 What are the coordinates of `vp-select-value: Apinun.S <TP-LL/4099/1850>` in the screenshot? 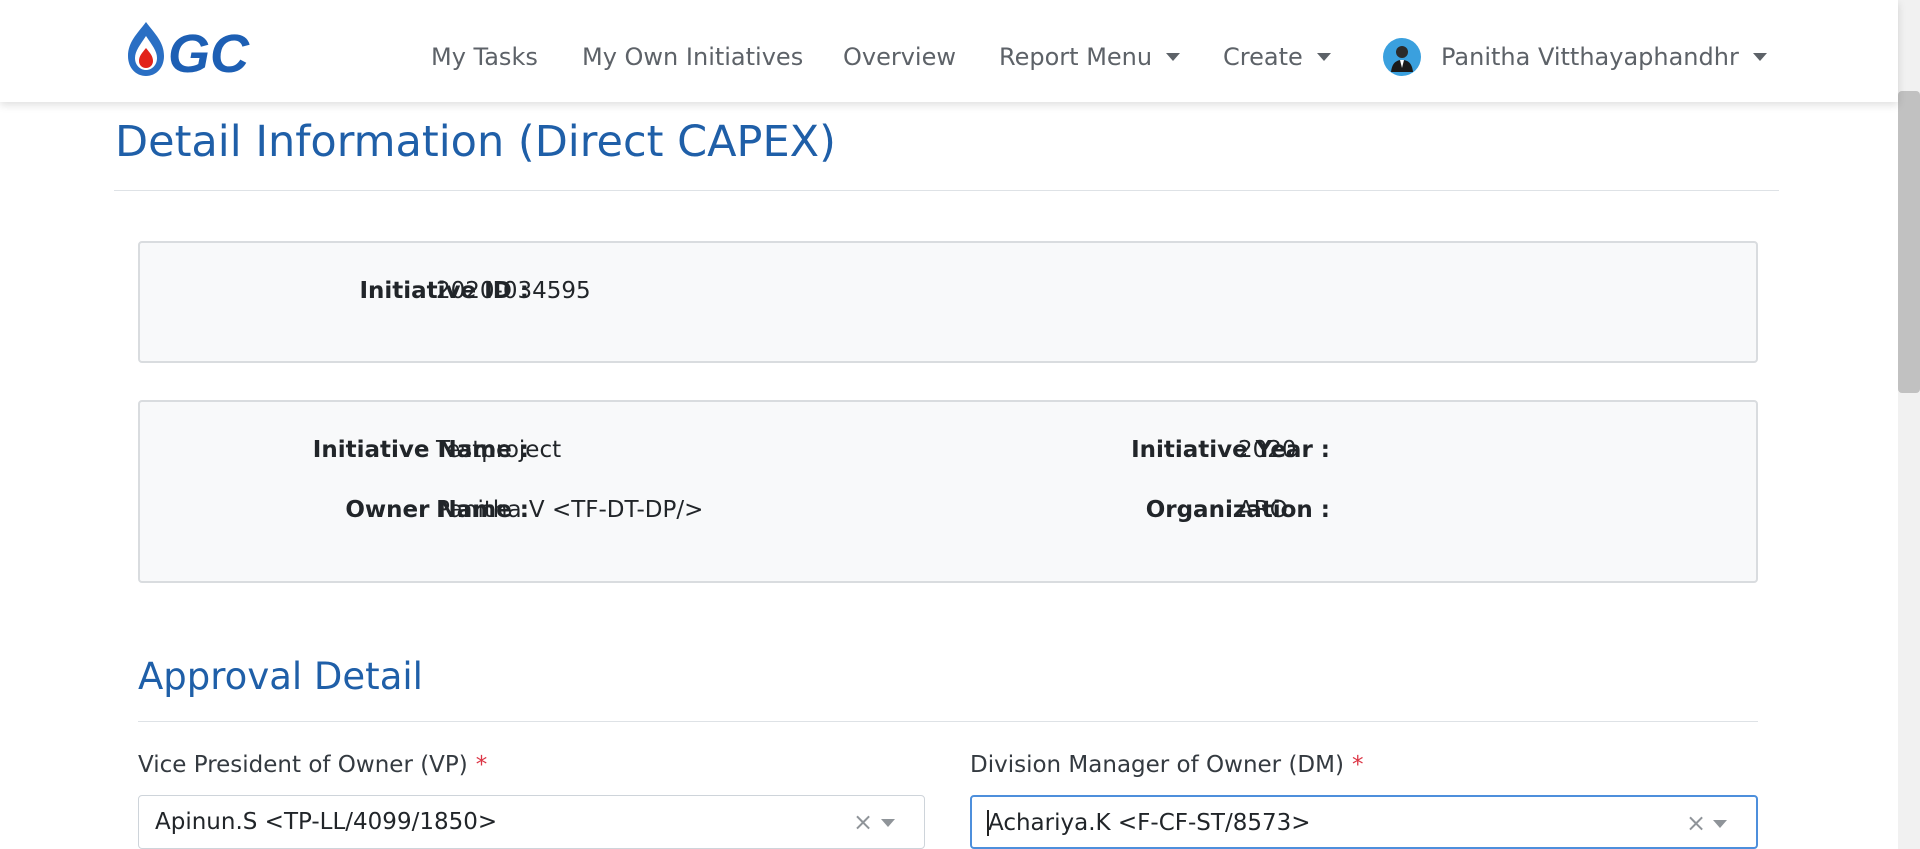 It's located at (326, 822).